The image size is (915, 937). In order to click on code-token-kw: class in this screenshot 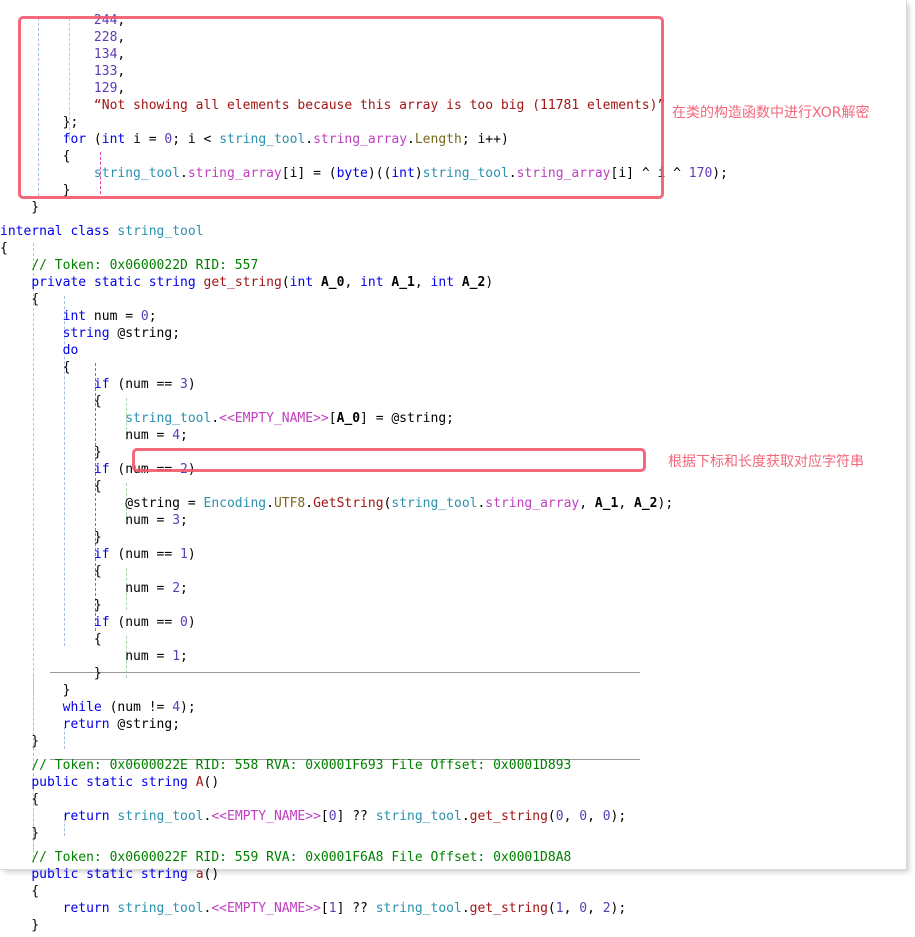, I will do `click(90, 231)`.